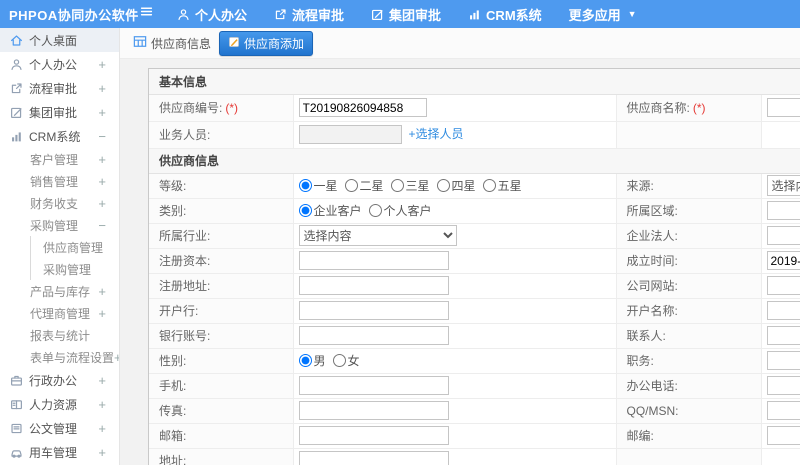  I want to click on category-radio-option: 企业客户, so click(330, 211).